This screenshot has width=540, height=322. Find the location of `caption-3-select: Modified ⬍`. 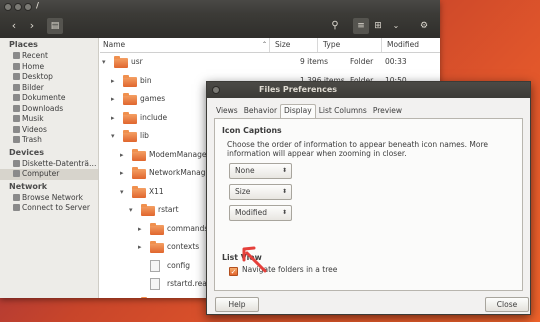

caption-3-select: Modified ⬍ is located at coordinates (260, 213).